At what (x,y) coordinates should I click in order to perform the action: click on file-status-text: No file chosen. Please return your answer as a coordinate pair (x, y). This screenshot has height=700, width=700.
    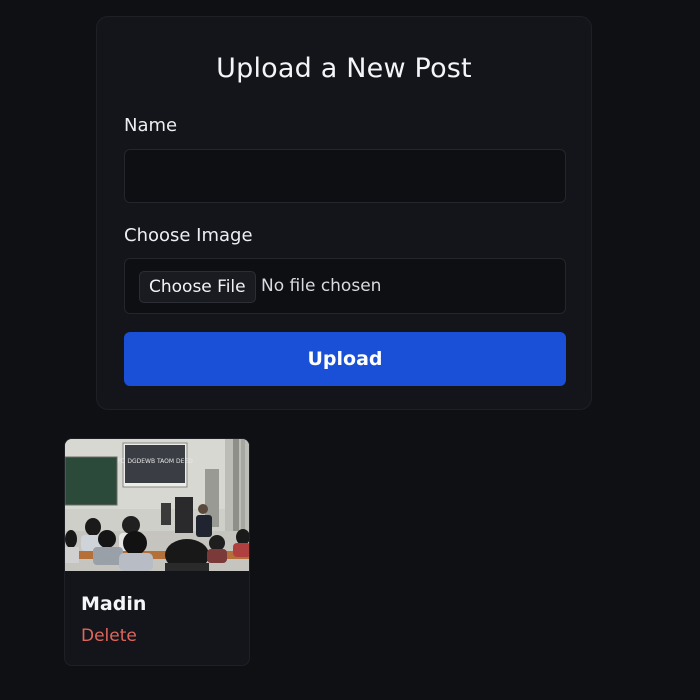
    Looking at the image, I should click on (321, 286).